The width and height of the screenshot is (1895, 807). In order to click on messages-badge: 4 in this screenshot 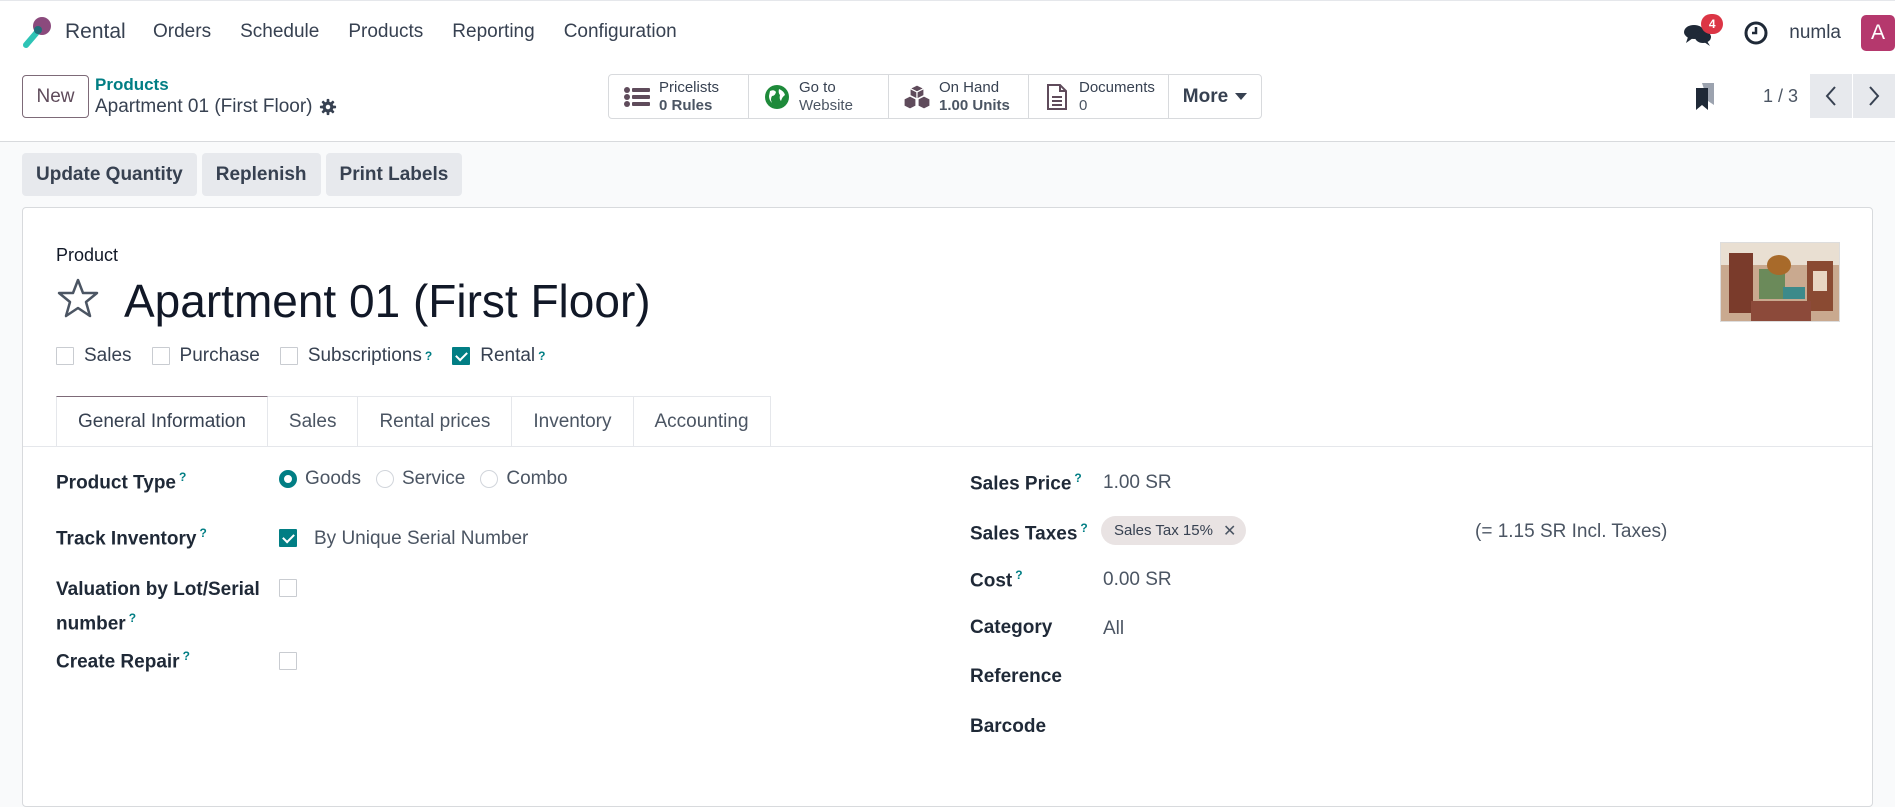, I will do `click(1712, 24)`.